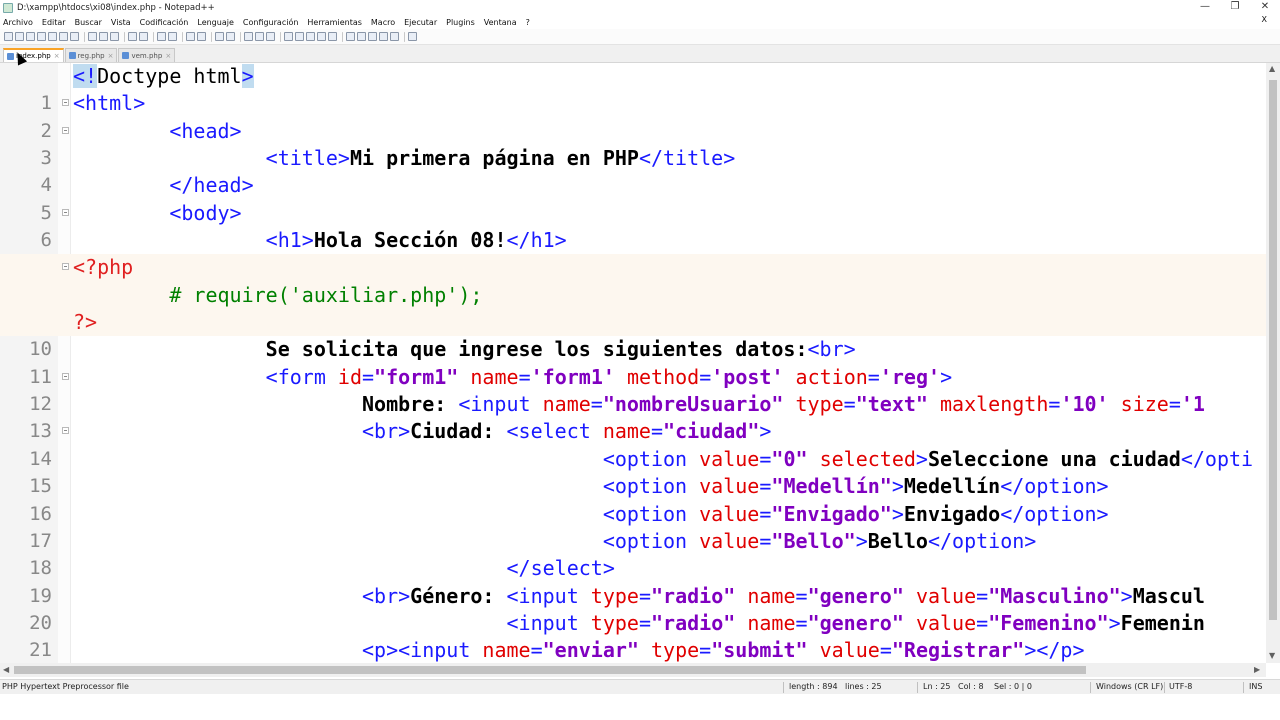 The height and width of the screenshot is (720, 1280). What do you see at coordinates (640, 37) in the screenshot?
I see `toolbar` at bounding box center [640, 37].